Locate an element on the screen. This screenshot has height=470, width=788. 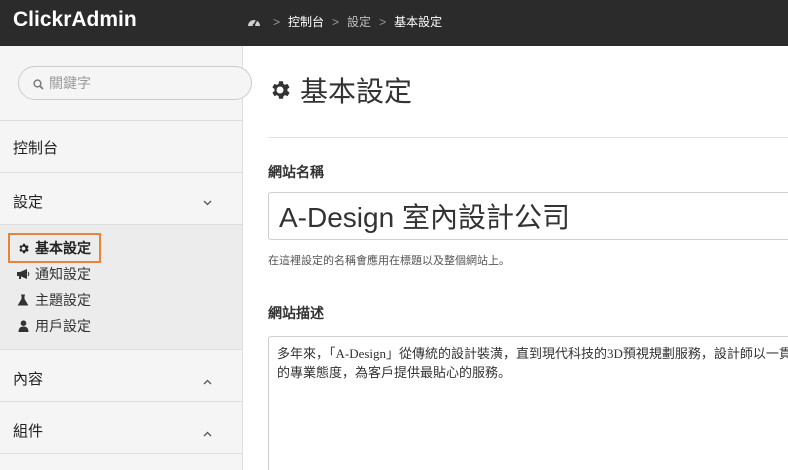
top-bar: ClickrAdmin > 控制台 > 設定 > 基本設定 is located at coordinates (394, 23).